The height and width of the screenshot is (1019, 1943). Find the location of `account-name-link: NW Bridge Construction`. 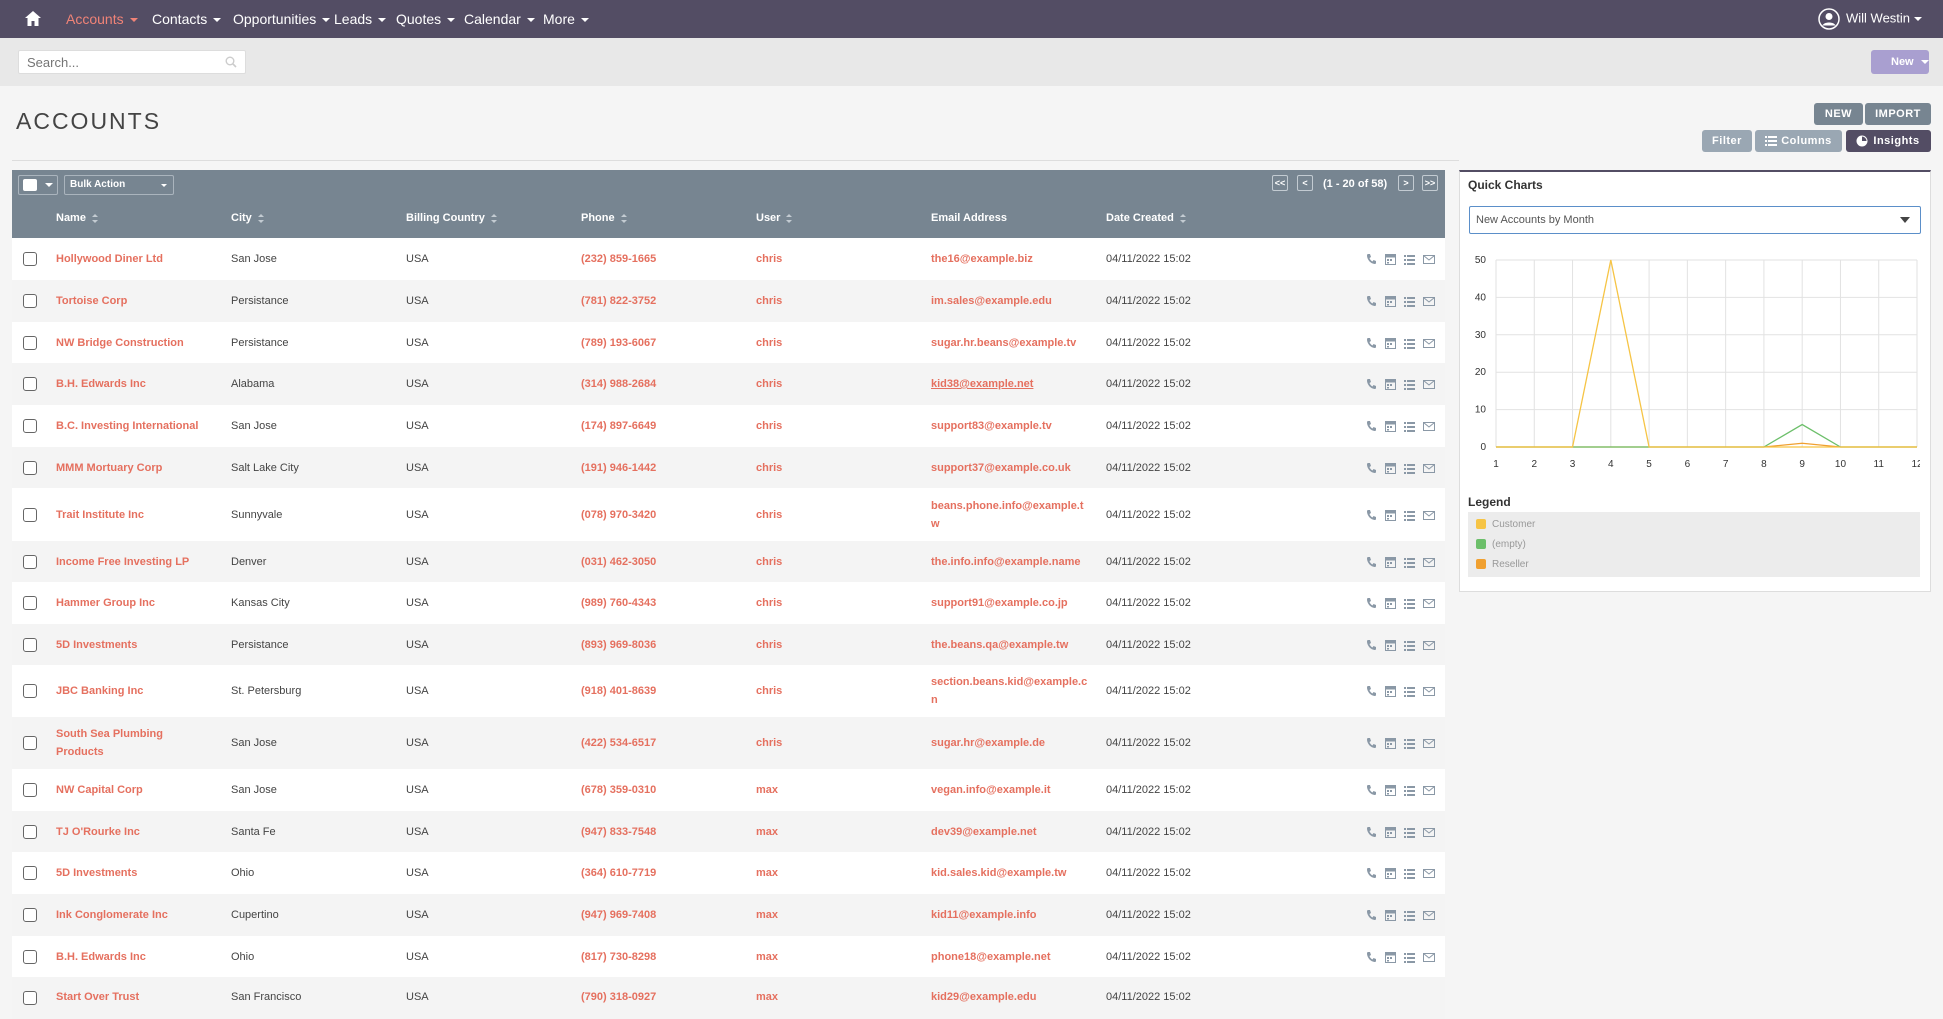

account-name-link: NW Bridge Construction is located at coordinates (120, 343).